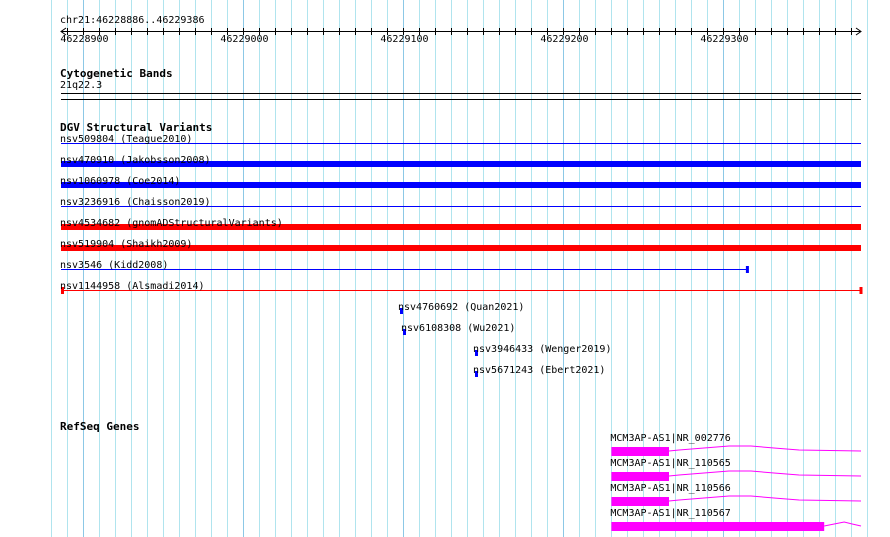 The height and width of the screenshot is (537, 890). Describe the element at coordinates (458, 329) in the screenshot. I see `variant-label: nsv6108308 (Wu2021)` at that location.